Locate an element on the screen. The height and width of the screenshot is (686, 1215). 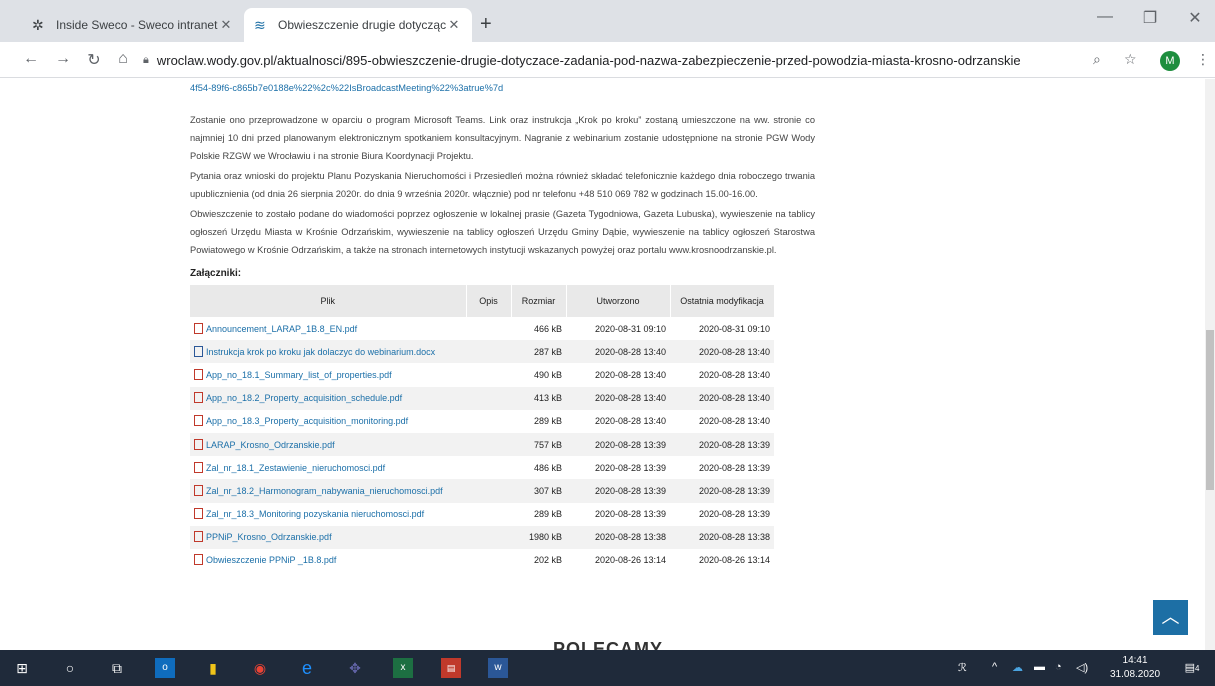
file-explorer-icon: ▮ is located at coordinates (213, 668).